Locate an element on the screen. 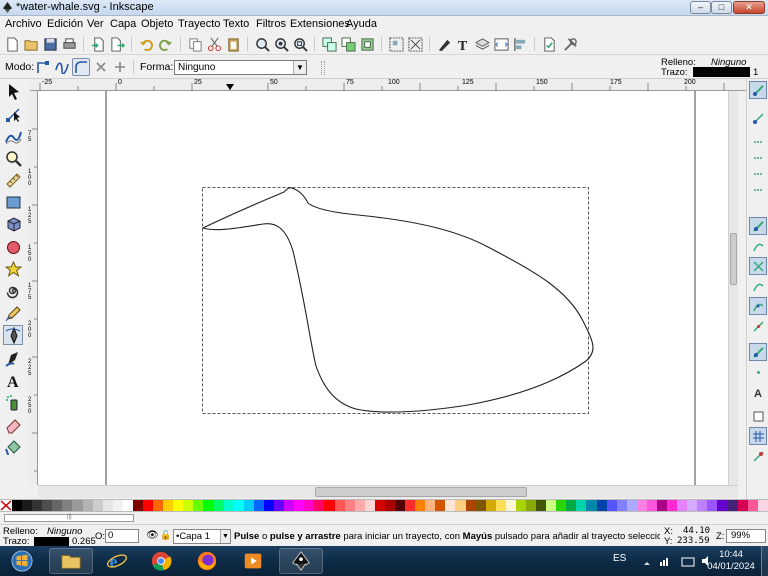 This screenshot has width=768, height=576. calligraphy-tool-icon is located at coordinates (13, 358).